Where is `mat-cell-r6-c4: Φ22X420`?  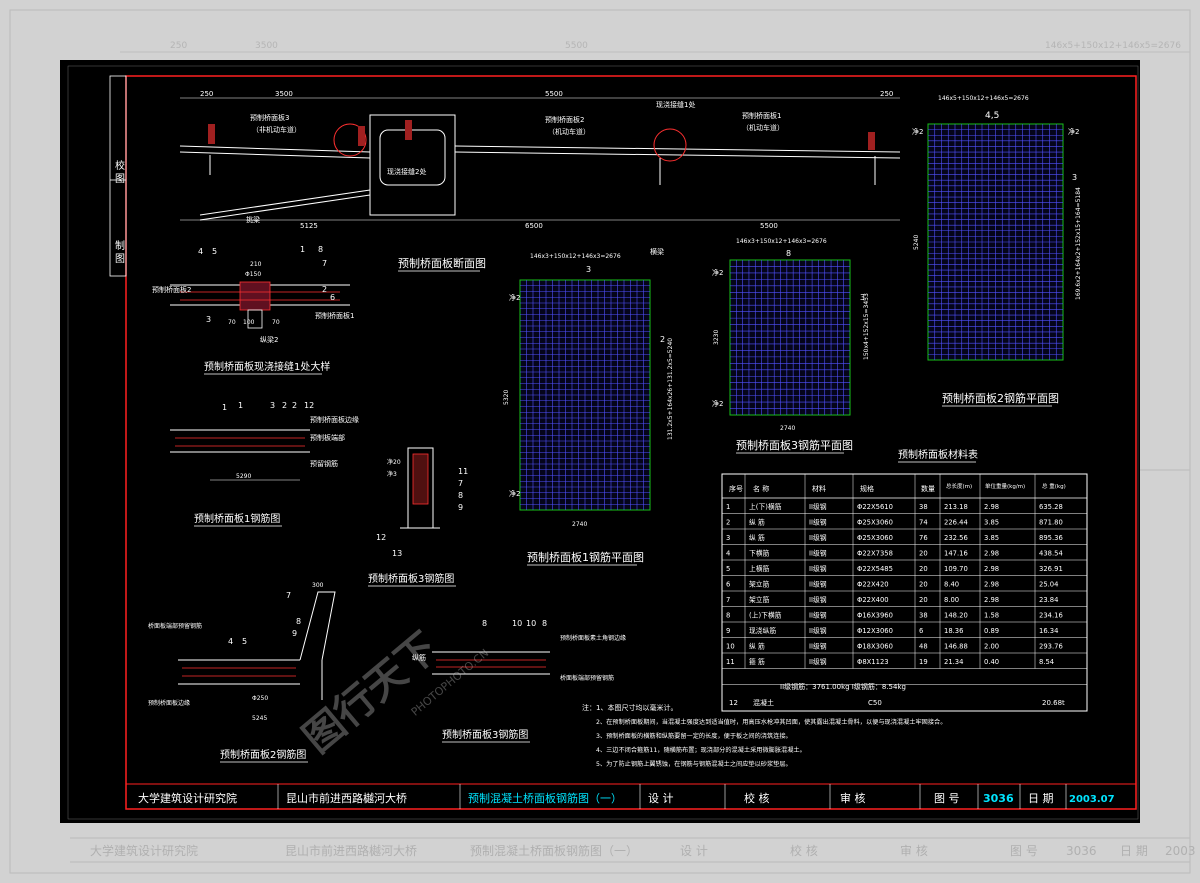 mat-cell-r6-c4: Φ22X420 is located at coordinates (873, 585).